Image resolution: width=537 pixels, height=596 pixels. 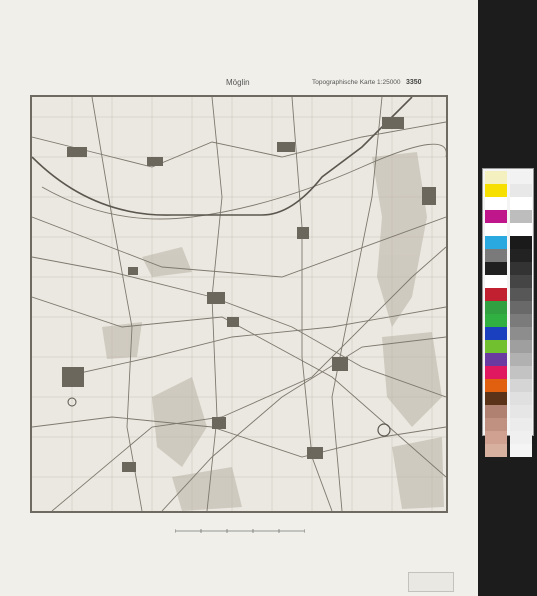 What do you see at coordinates (240, 531) in the screenshot?
I see `scale-bar` at bounding box center [240, 531].